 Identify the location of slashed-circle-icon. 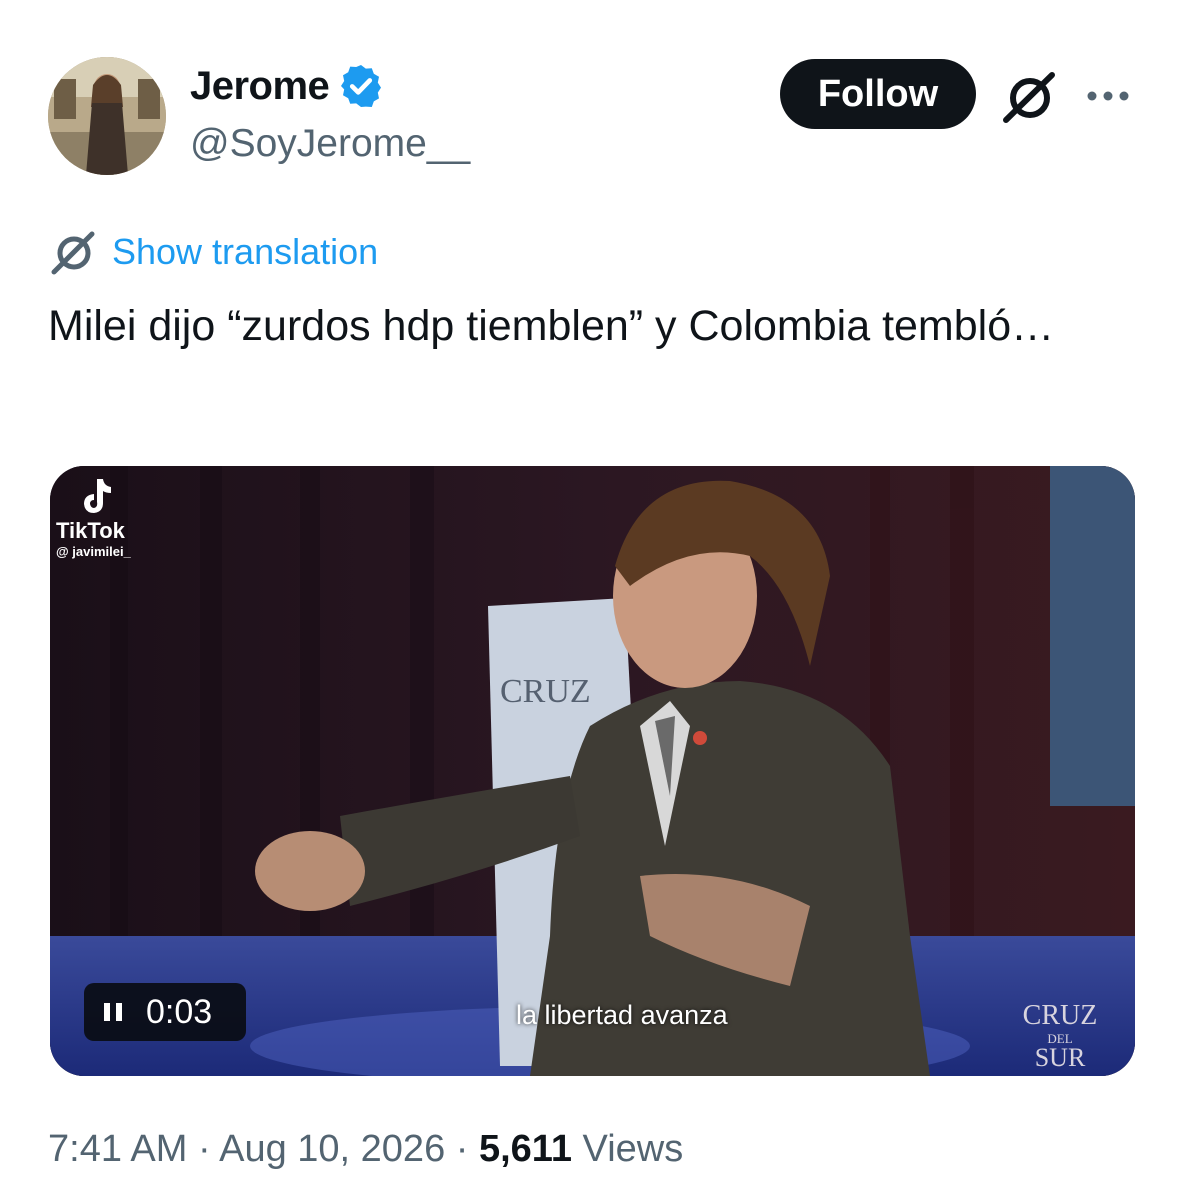
(1030, 97).